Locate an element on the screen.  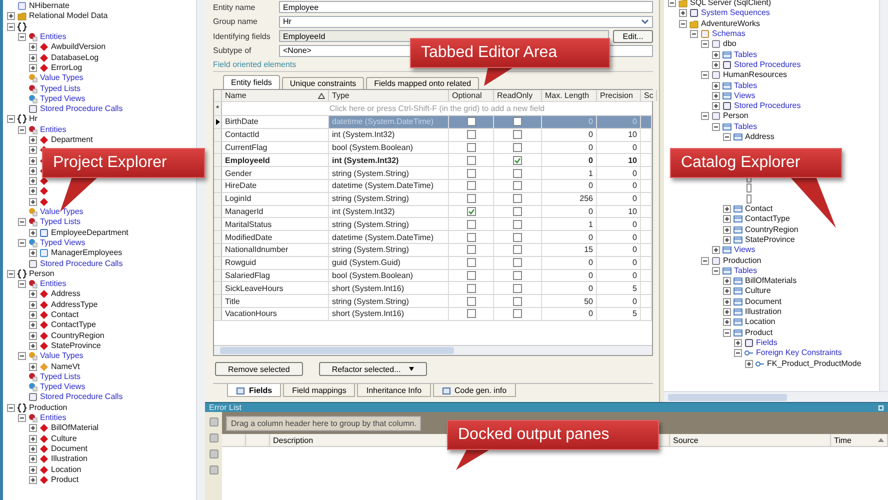
tree-item: NameVt is located at coordinates (65, 367).